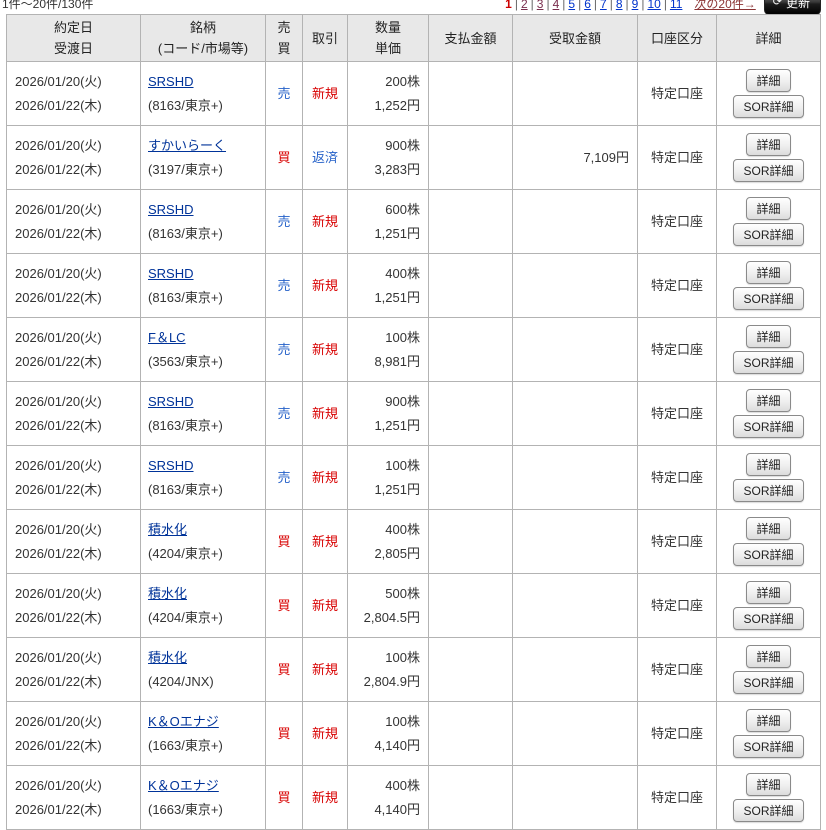 Image resolution: width=826 pixels, height=830 pixels. Describe the element at coordinates (540, 5) in the screenshot. I see `pagination-page-link: 3` at that location.